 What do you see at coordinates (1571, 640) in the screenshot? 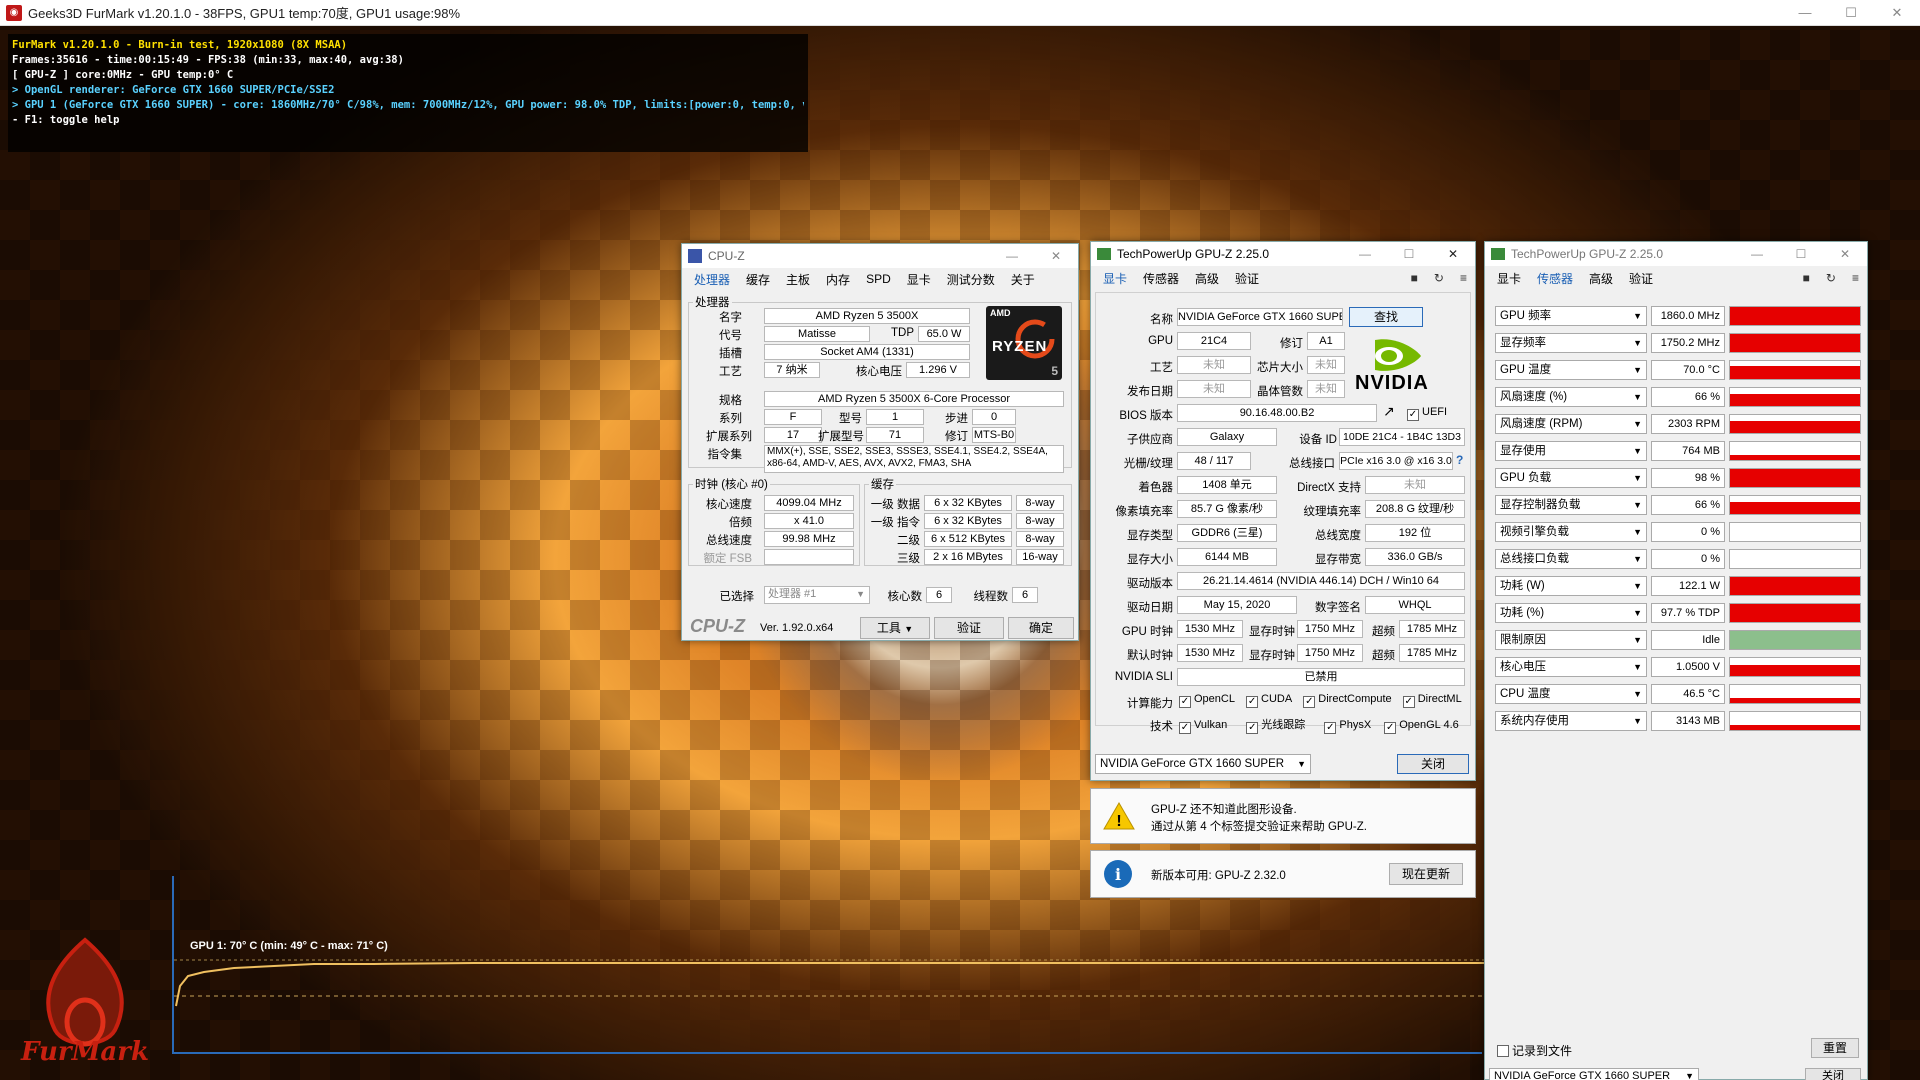
I see `sensor-name-select: 限制原因 ▼` at bounding box center [1571, 640].